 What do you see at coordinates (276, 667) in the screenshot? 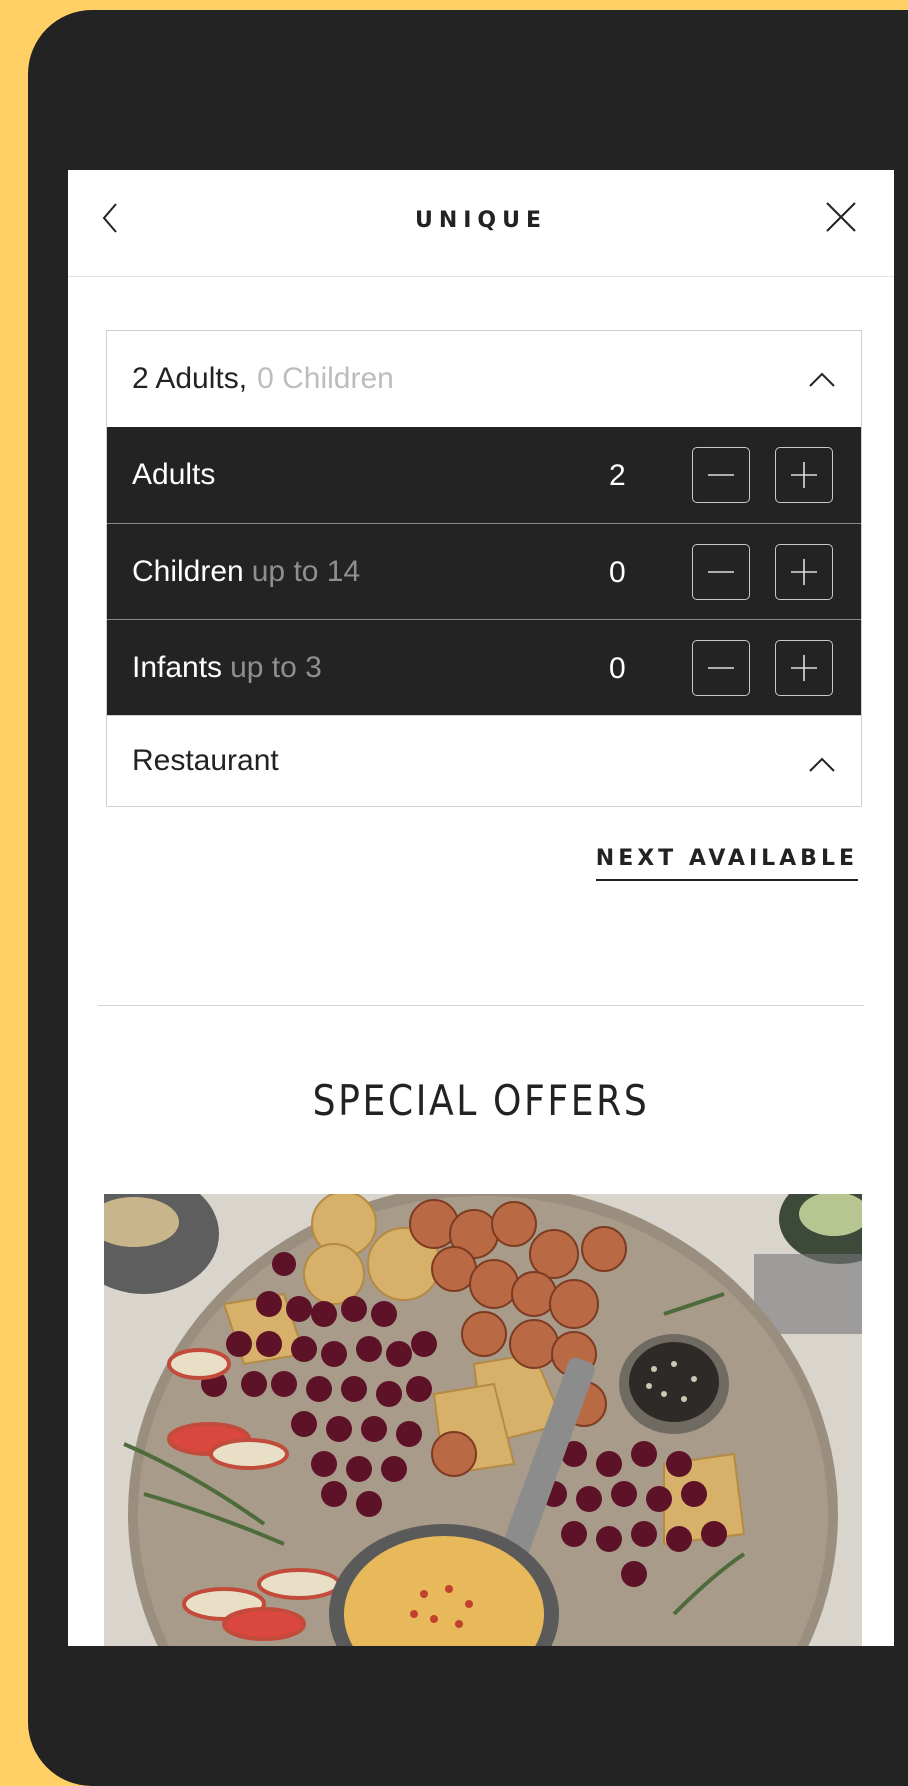
I see `infants-age-hint: up to 3` at bounding box center [276, 667].